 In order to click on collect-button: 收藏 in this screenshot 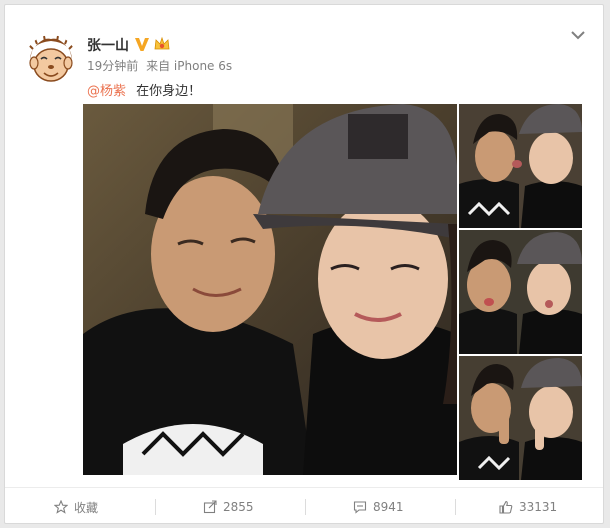, I will do `click(76, 507)`.